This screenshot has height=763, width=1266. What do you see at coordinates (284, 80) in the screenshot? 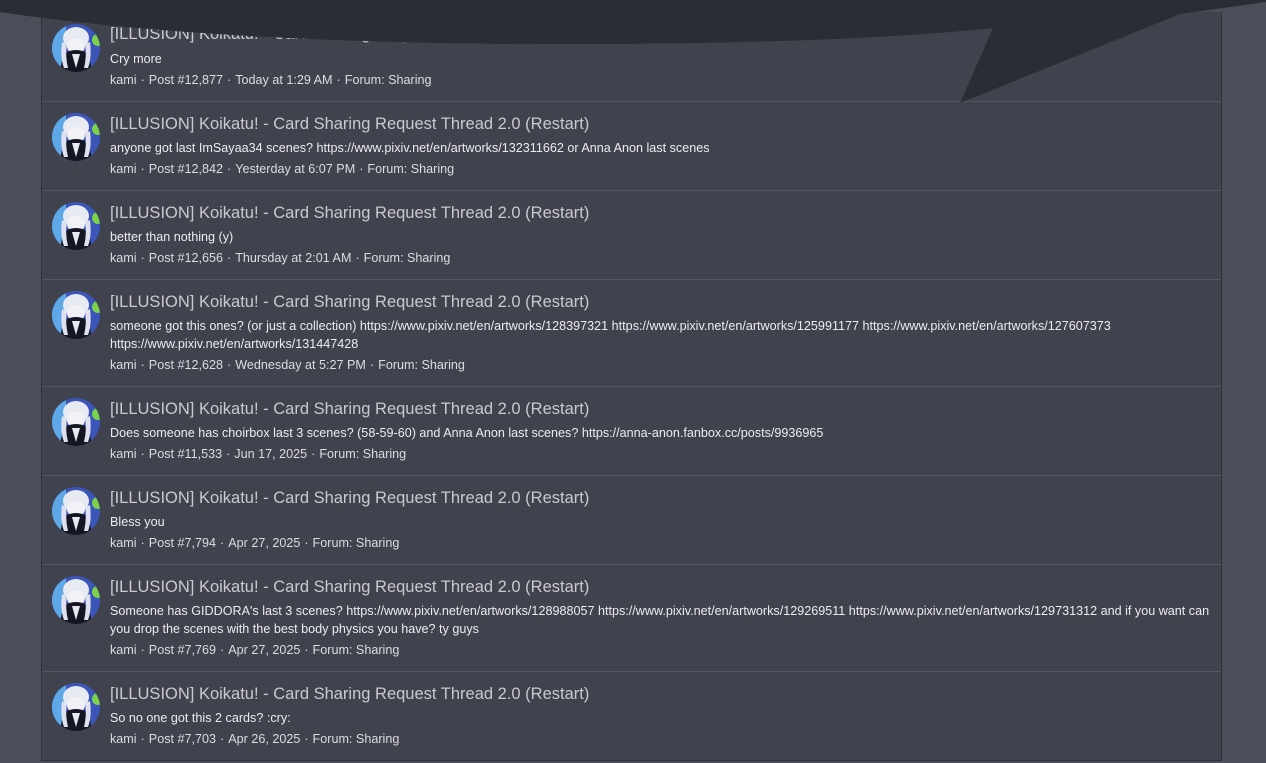
I see `post-date: Today at 1:29 AM` at bounding box center [284, 80].